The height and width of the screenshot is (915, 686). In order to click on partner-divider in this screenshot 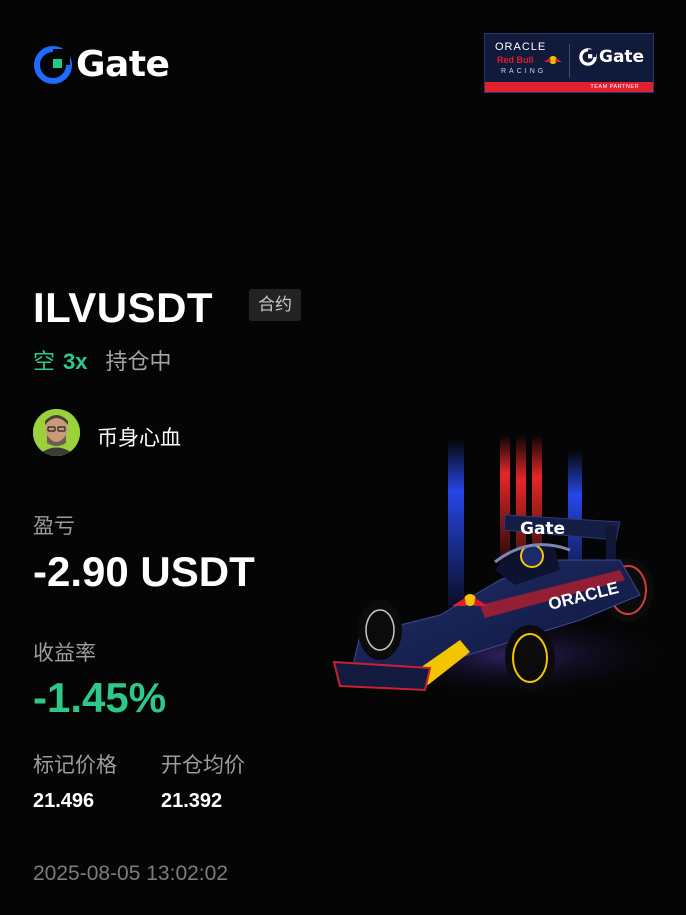, I will do `click(569, 61)`.